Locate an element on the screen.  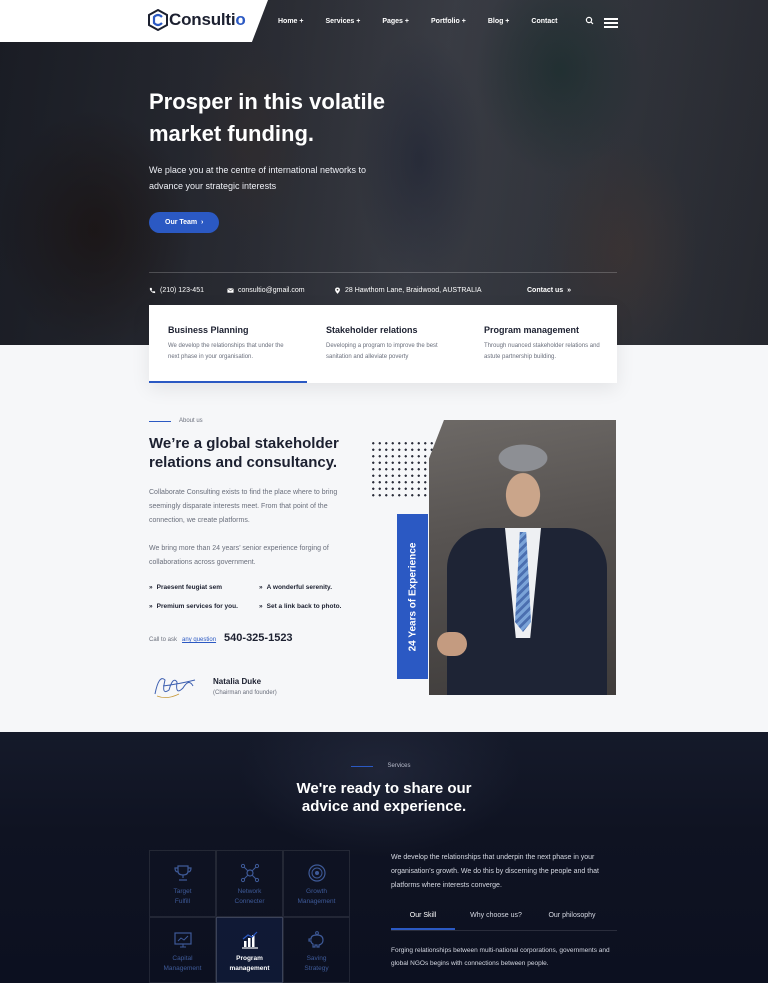
contact-address-text: 28 Hawthorn Lane, Braidwood, AUSTRALIA is located at coordinates (413, 290).